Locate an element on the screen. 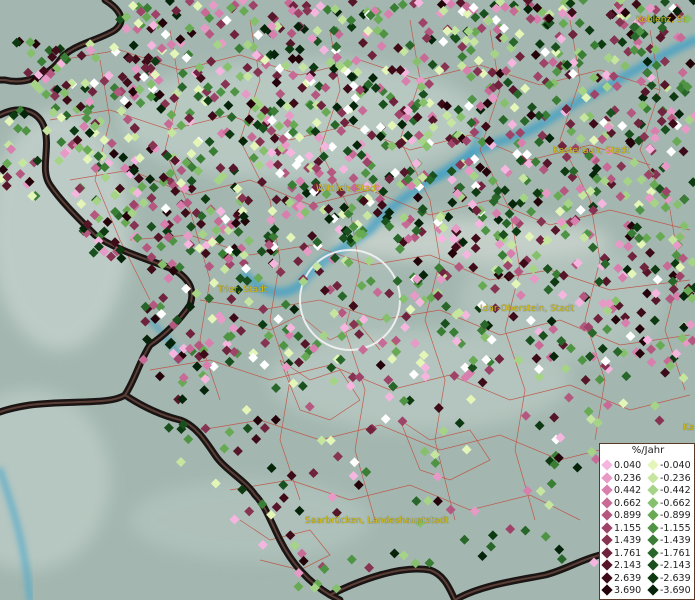 Image resolution: width=695 pixels, height=600 pixels. legend-value: 0.662 is located at coordinates (628, 503).